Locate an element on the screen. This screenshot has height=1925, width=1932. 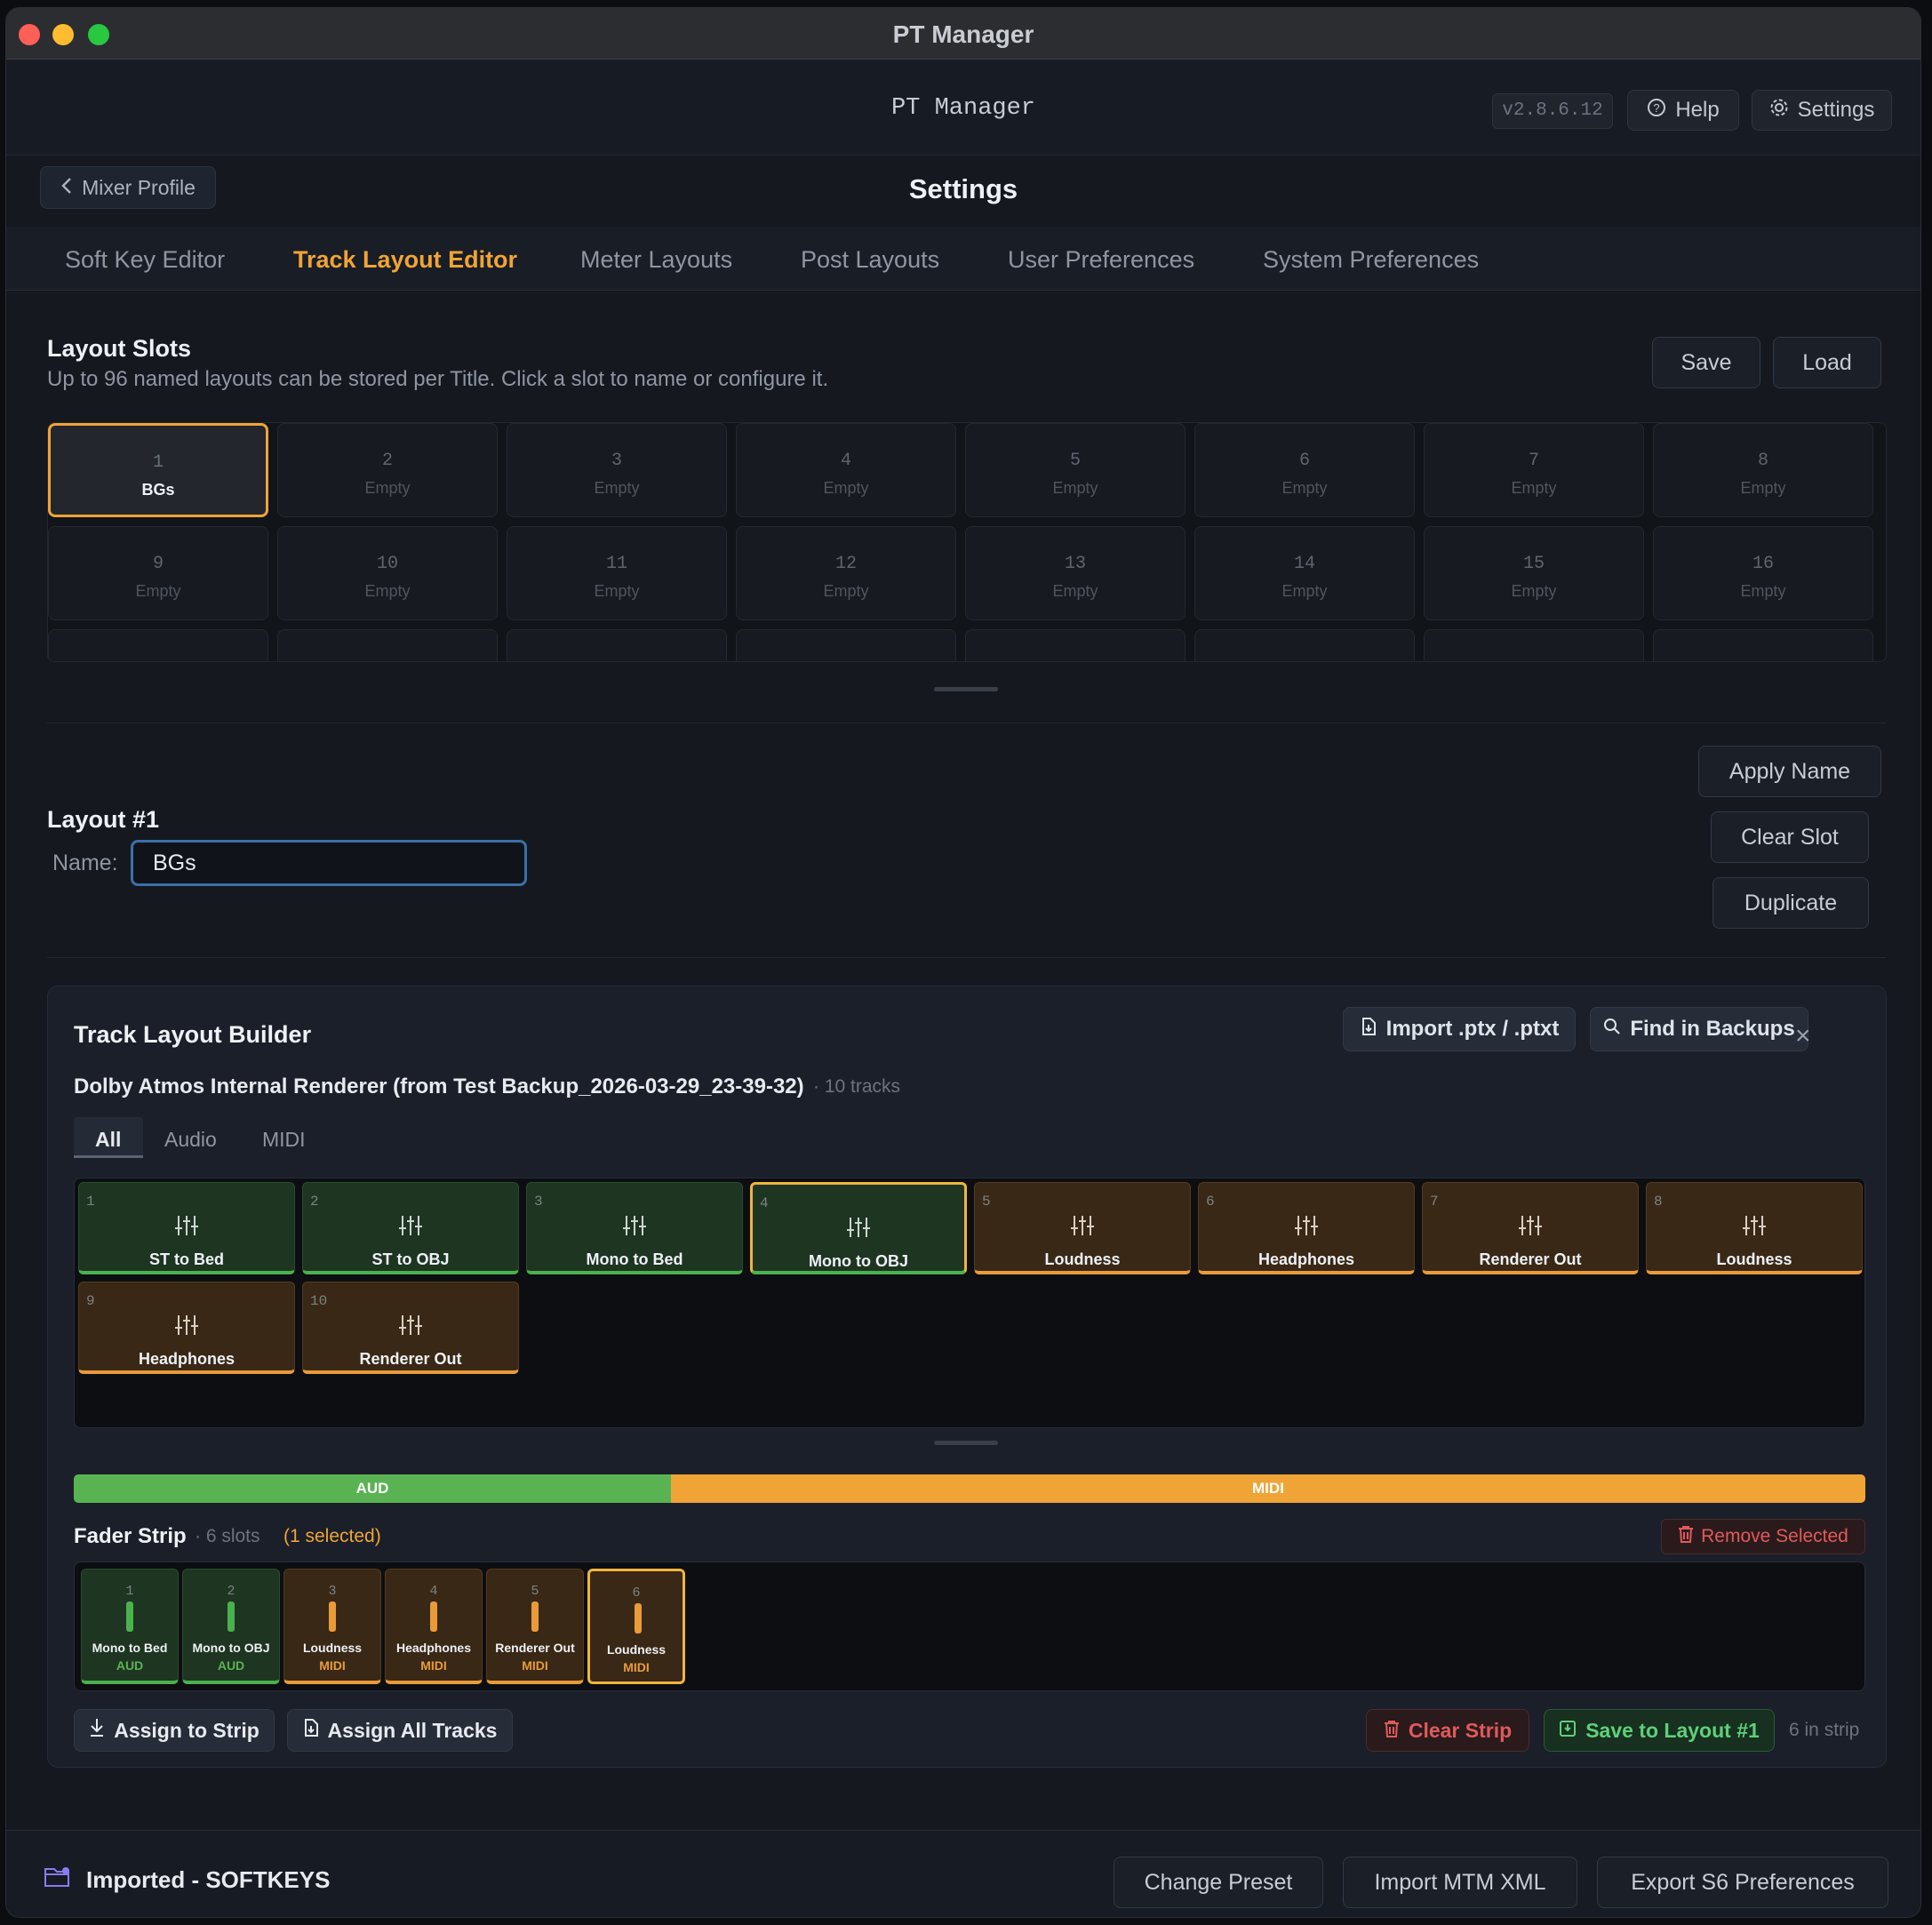
layout-slot: 9 Empty is located at coordinates (158, 573).